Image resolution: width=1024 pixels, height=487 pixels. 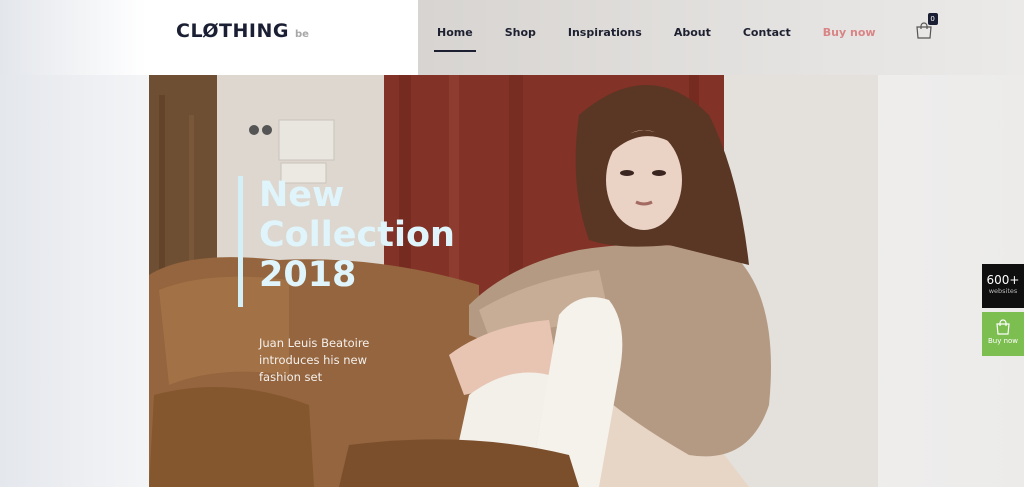 I want to click on nav-item-contact: Contact, so click(x=767, y=32).